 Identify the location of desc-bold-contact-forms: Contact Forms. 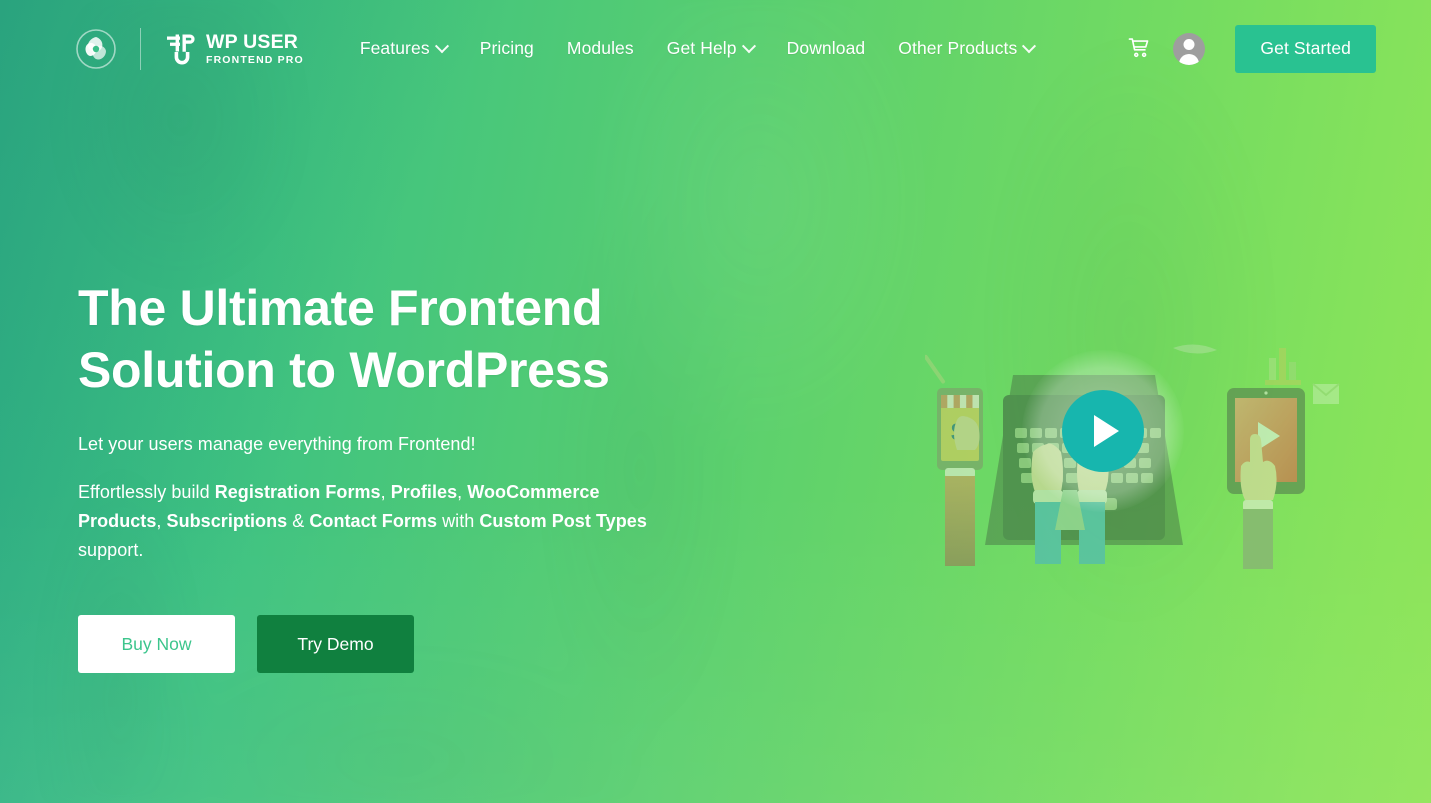
(373, 521).